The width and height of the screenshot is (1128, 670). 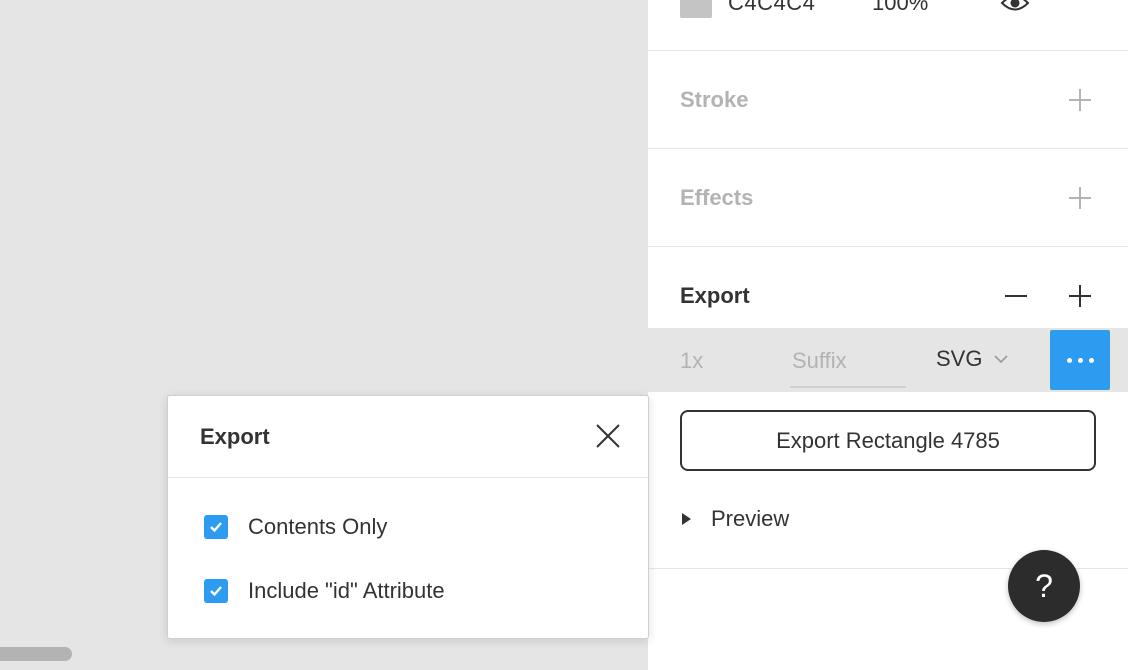 I want to click on minus-icon, so click(x=1016, y=296).